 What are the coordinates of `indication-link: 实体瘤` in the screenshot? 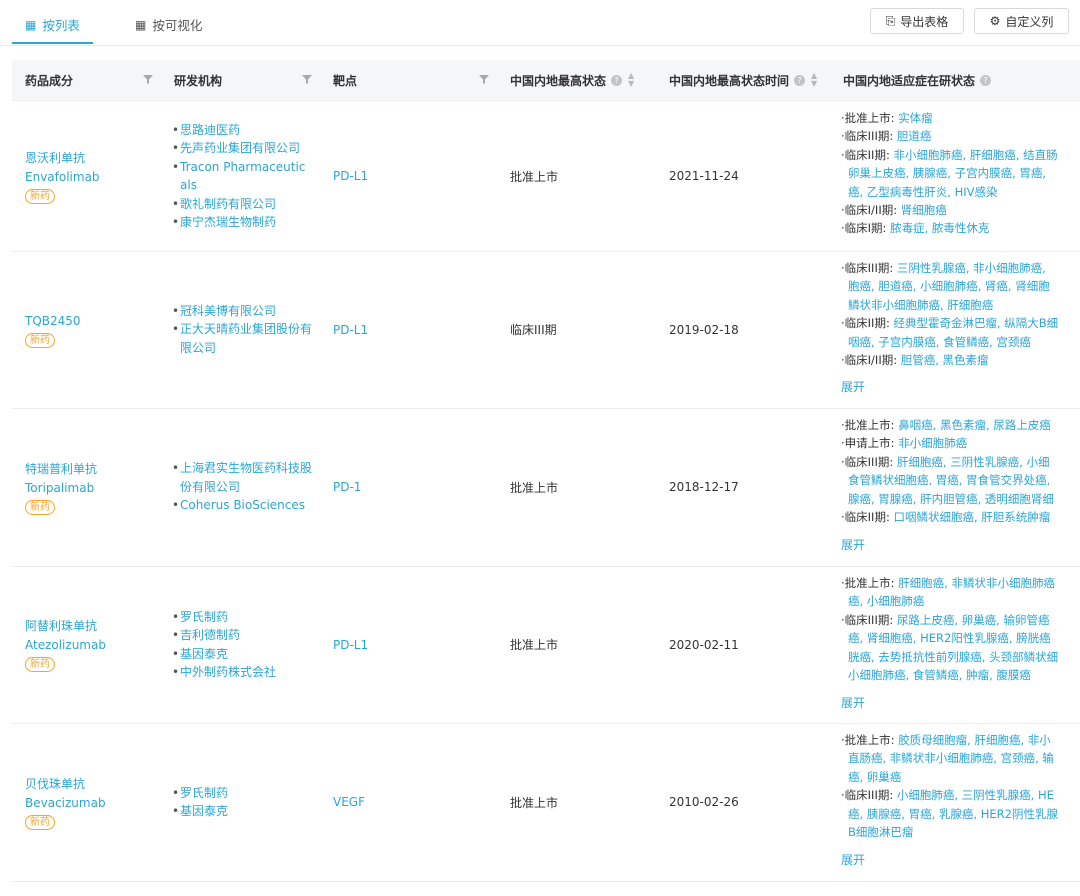 It's located at (915, 118).